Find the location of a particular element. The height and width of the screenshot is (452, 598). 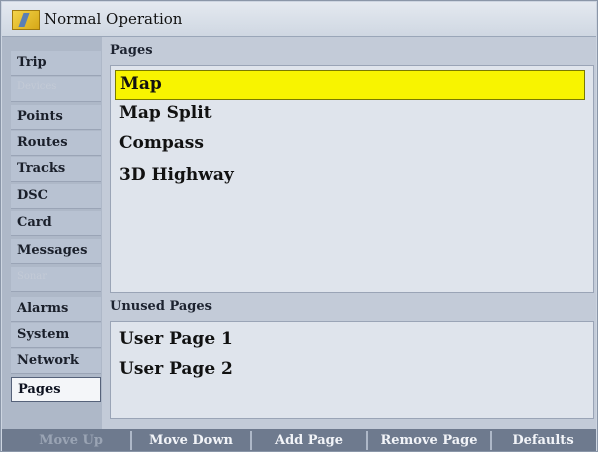

tab-network: Network is located at coordinates (56, 361).